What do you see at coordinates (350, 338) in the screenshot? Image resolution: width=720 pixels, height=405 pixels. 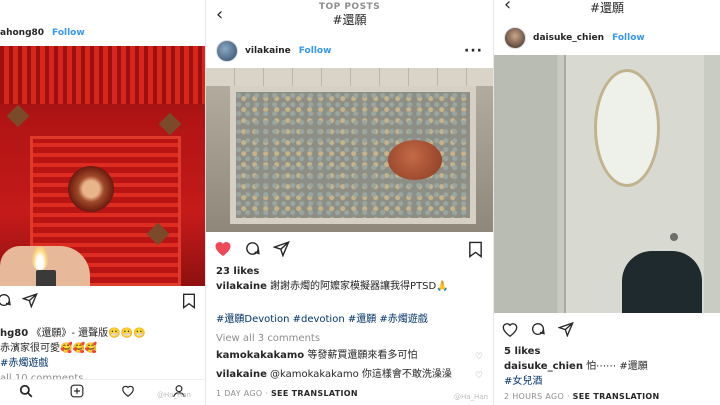 I see `middle-view-comments: View all 3 comments` at bounding box center [350, 338].